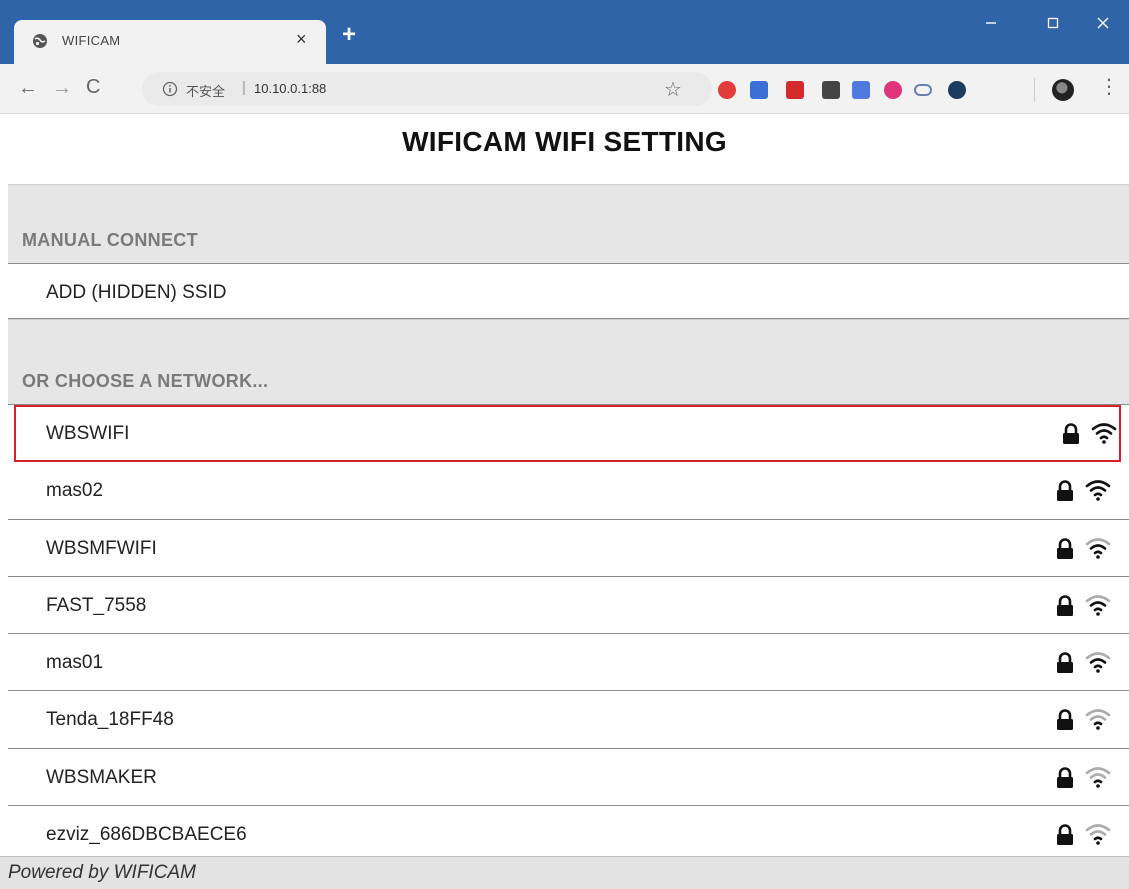  I want to click on new-tab-button: +, so click(349, 35).